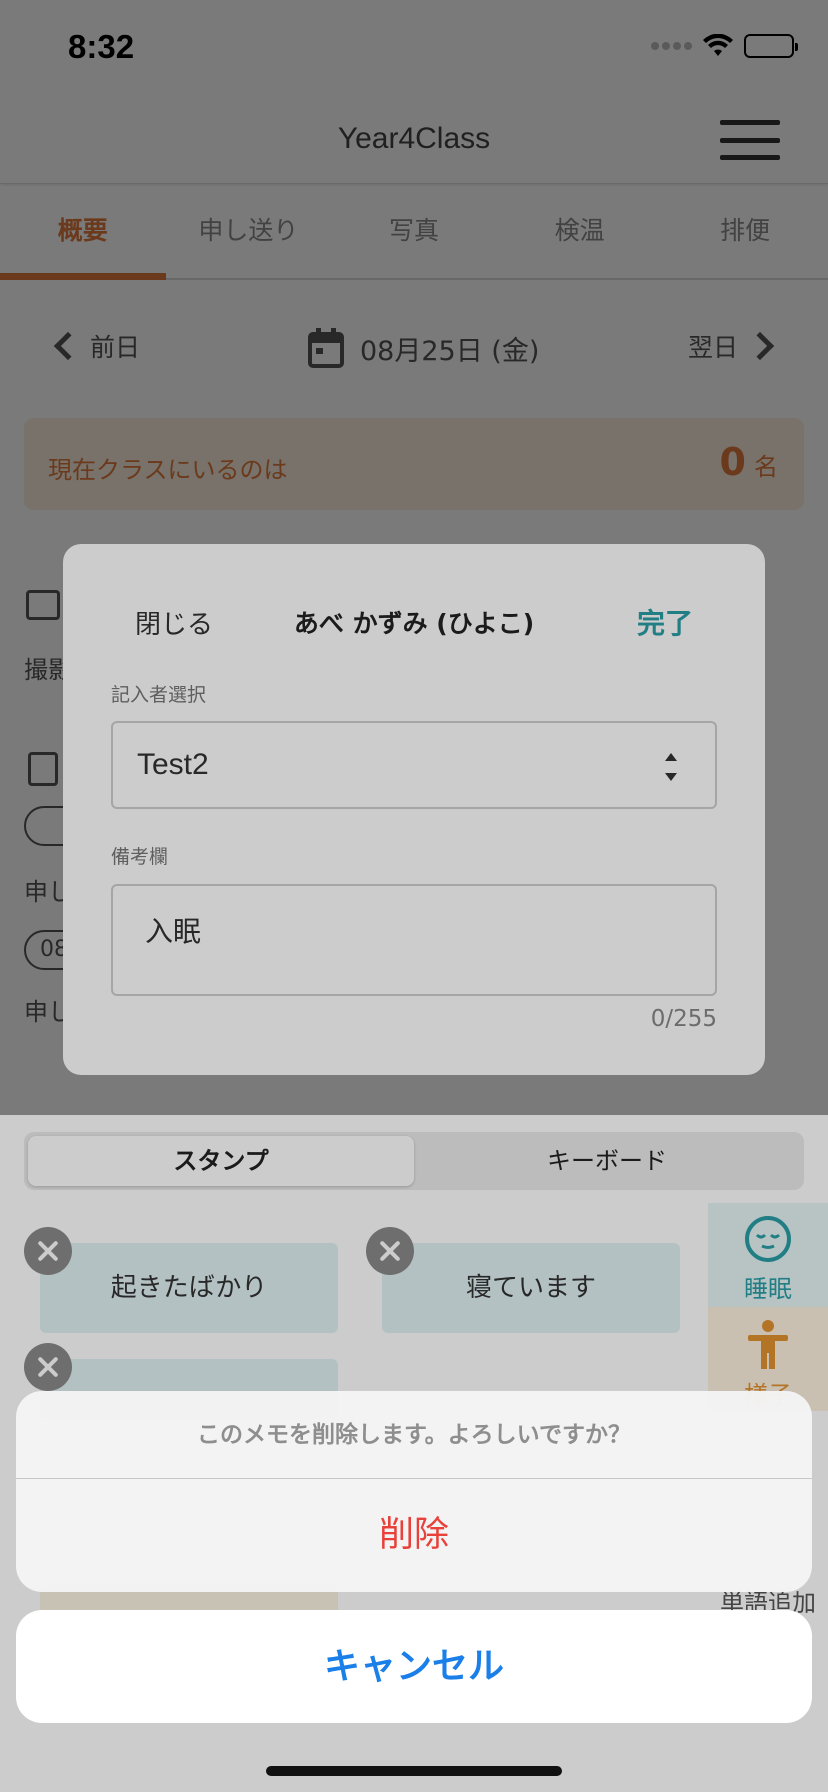  I want to click on action-sheet: このメモを削除します。よろしいですか？ 削除, so click(414, 1491).